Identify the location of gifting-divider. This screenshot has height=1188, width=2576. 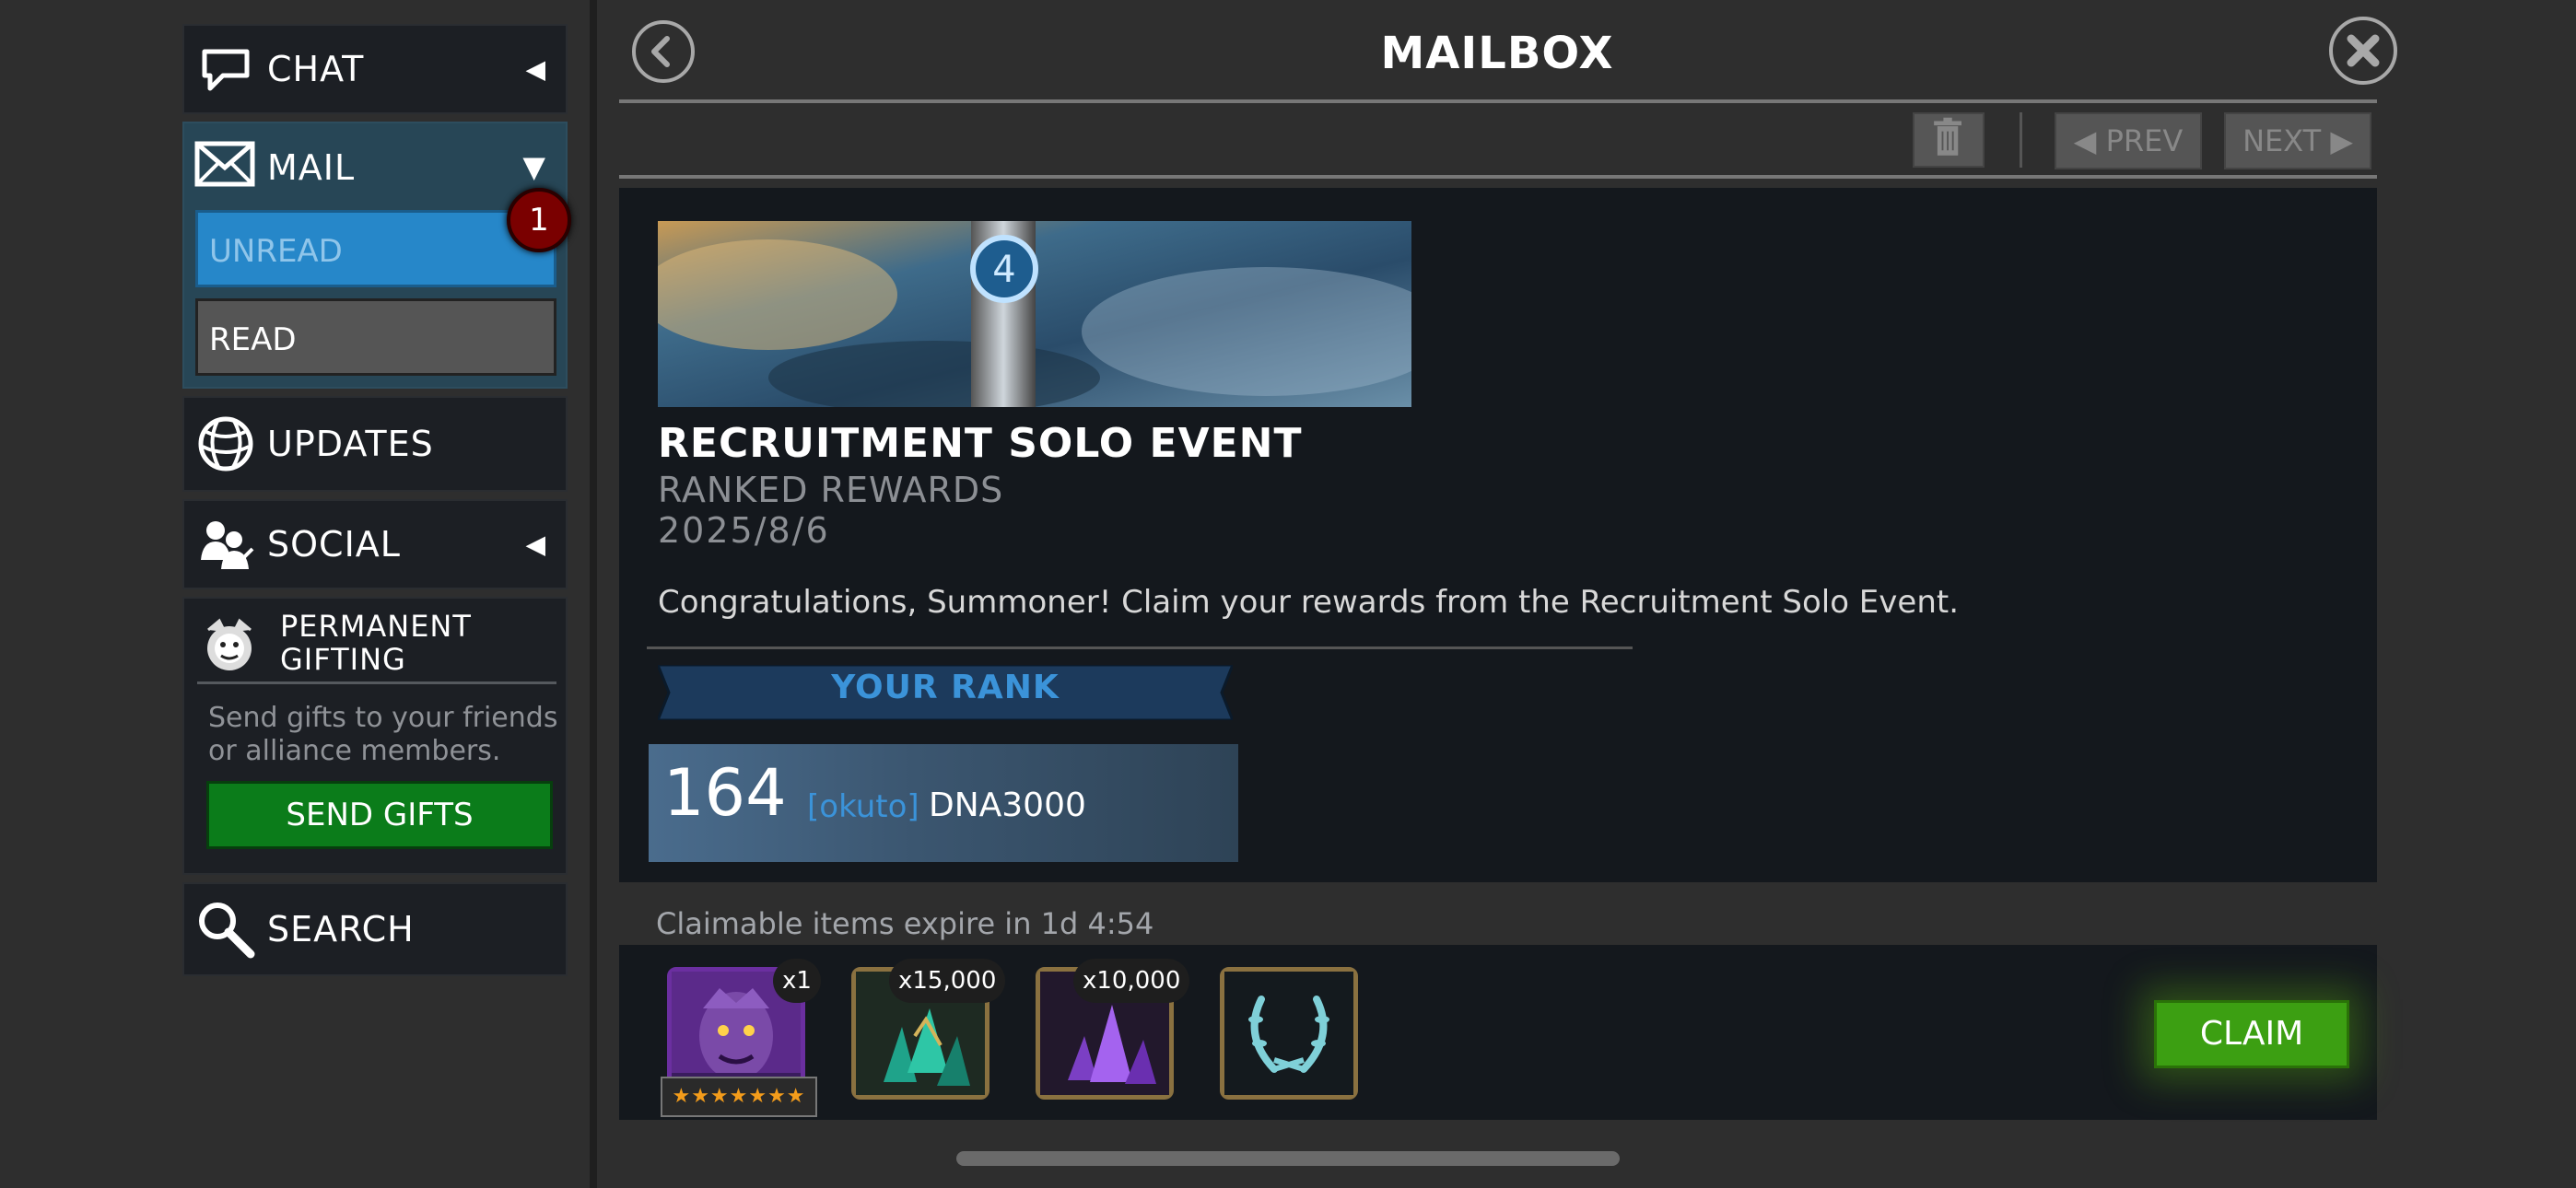
(376, 682).